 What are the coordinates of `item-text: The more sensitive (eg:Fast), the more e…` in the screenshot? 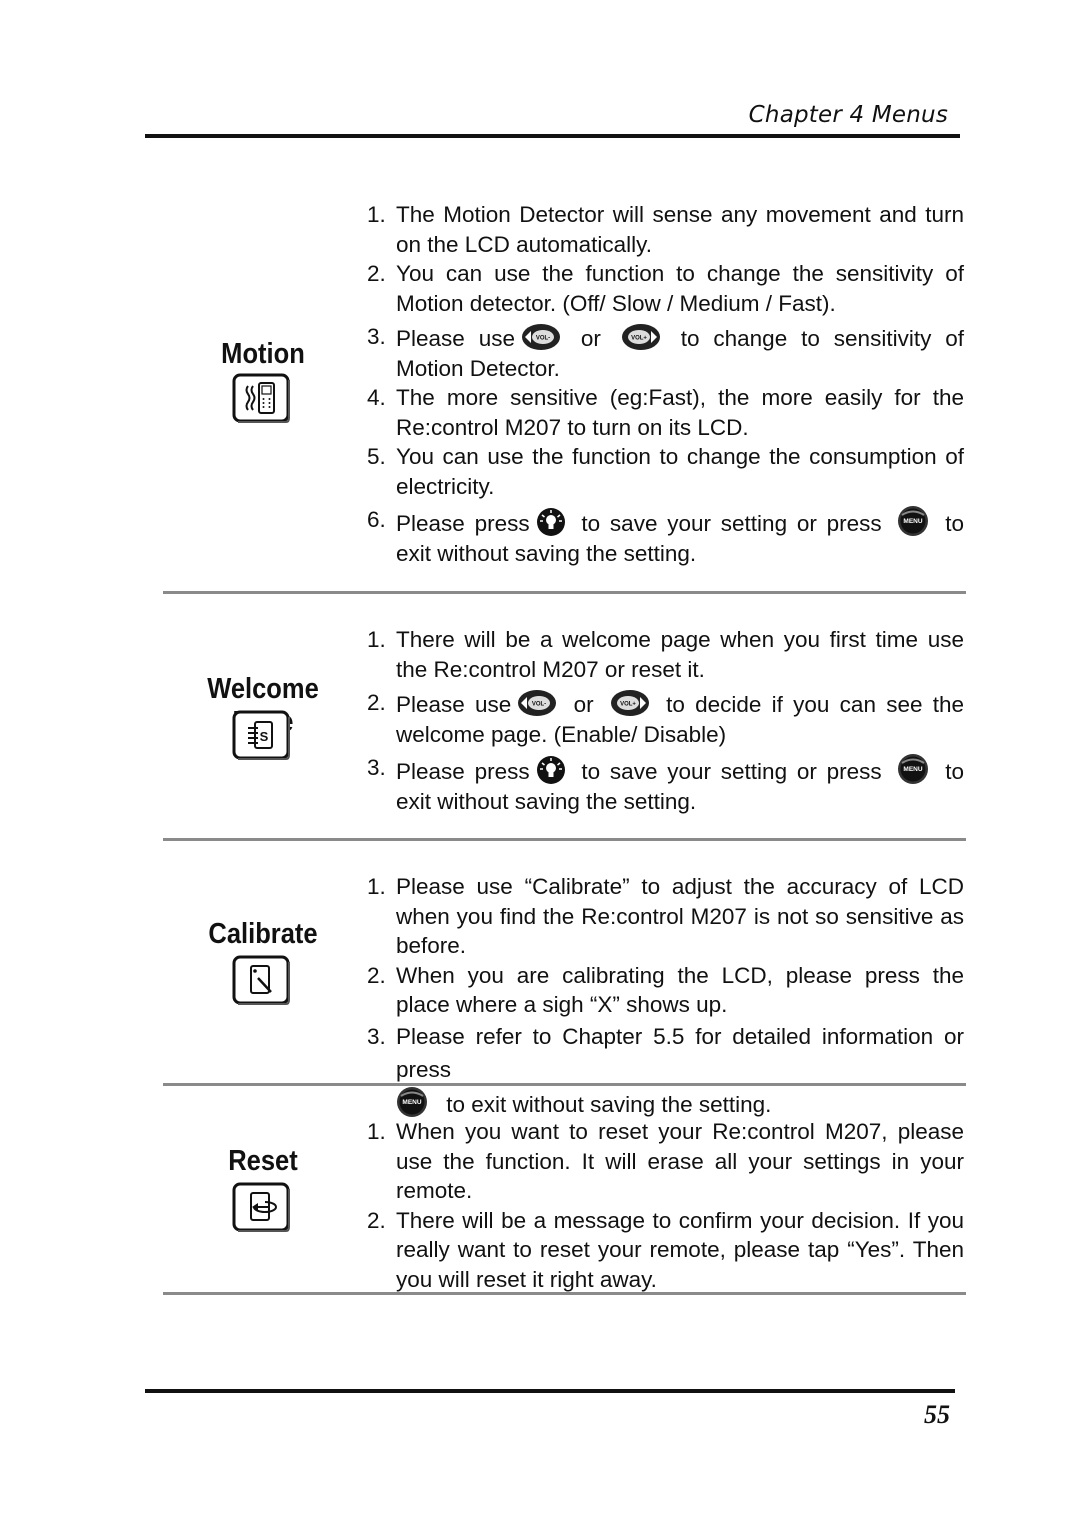 It's located at (680, 412).